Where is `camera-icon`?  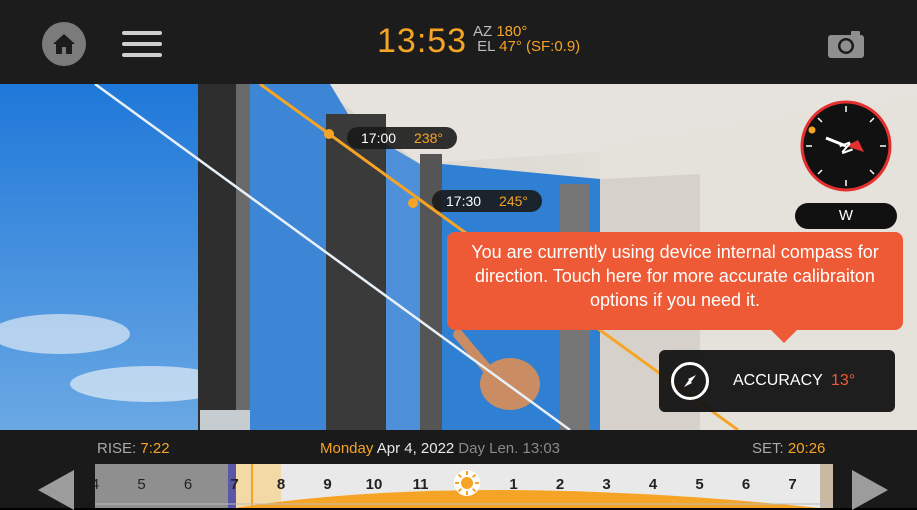 camera-icon is located at coordinates (846, 44).